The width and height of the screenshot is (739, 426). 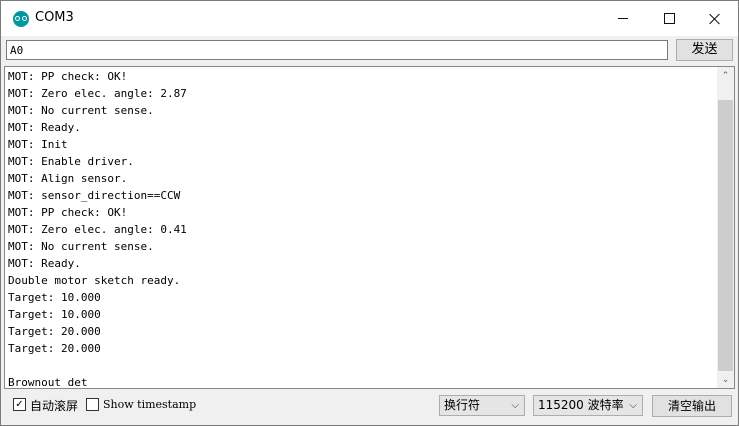 What do you see at coordinates (97, 93) in the screenshot?
I see `output-line: MOT: Zero elec. angle: 2.87` at bounding box center [97, 93].